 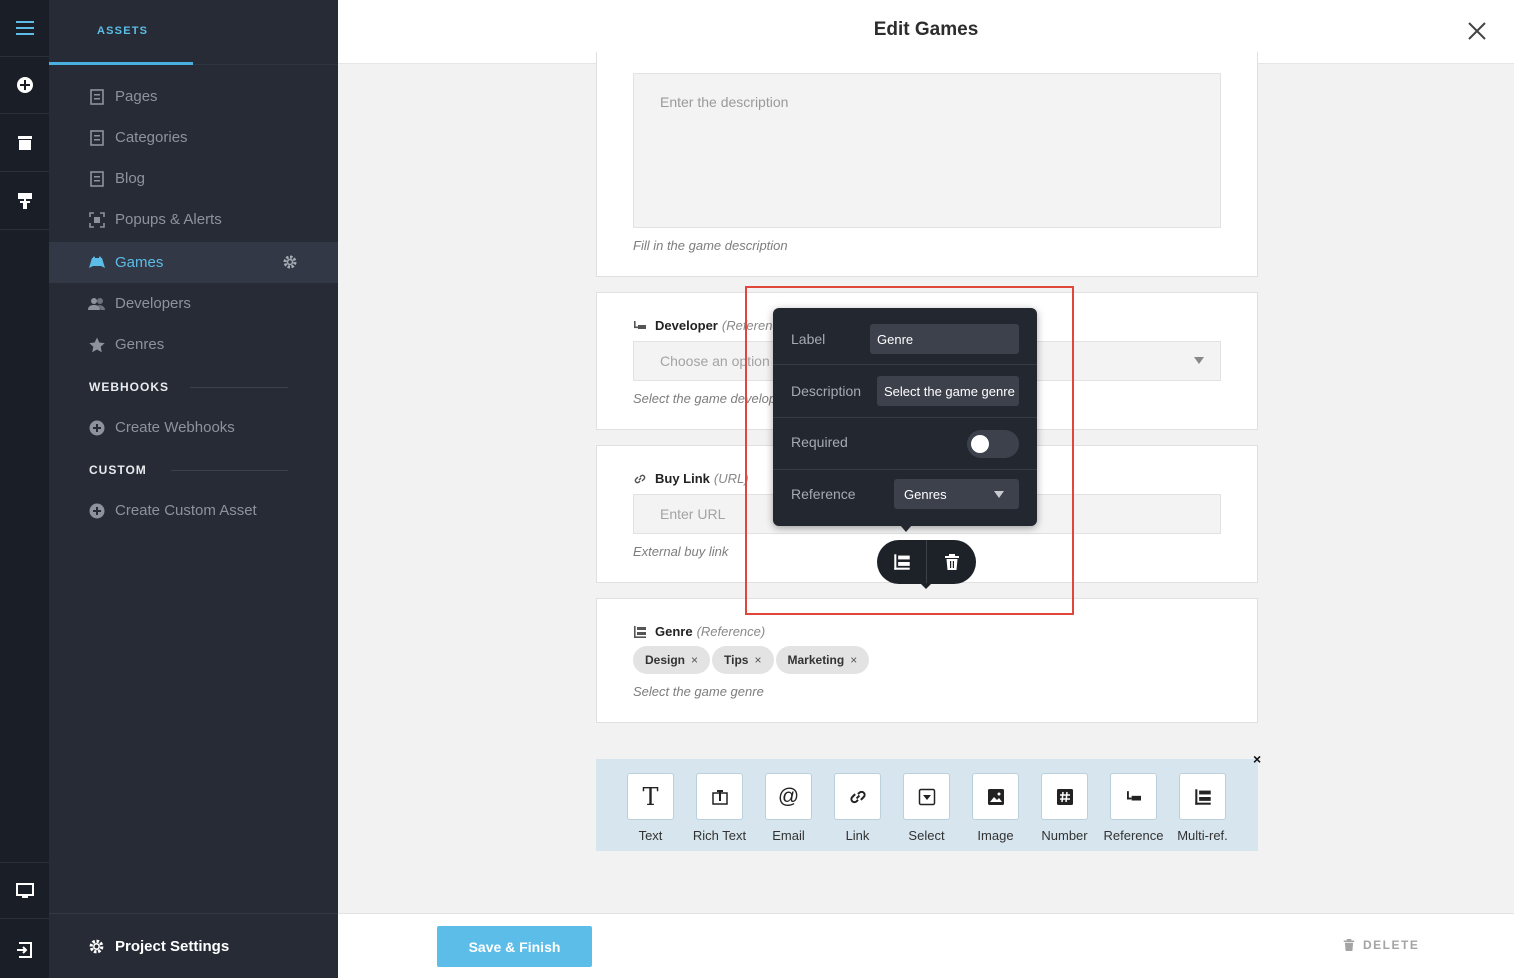 I want to click on sidebar-item-developers: Developers, so click(x=193, y=303).